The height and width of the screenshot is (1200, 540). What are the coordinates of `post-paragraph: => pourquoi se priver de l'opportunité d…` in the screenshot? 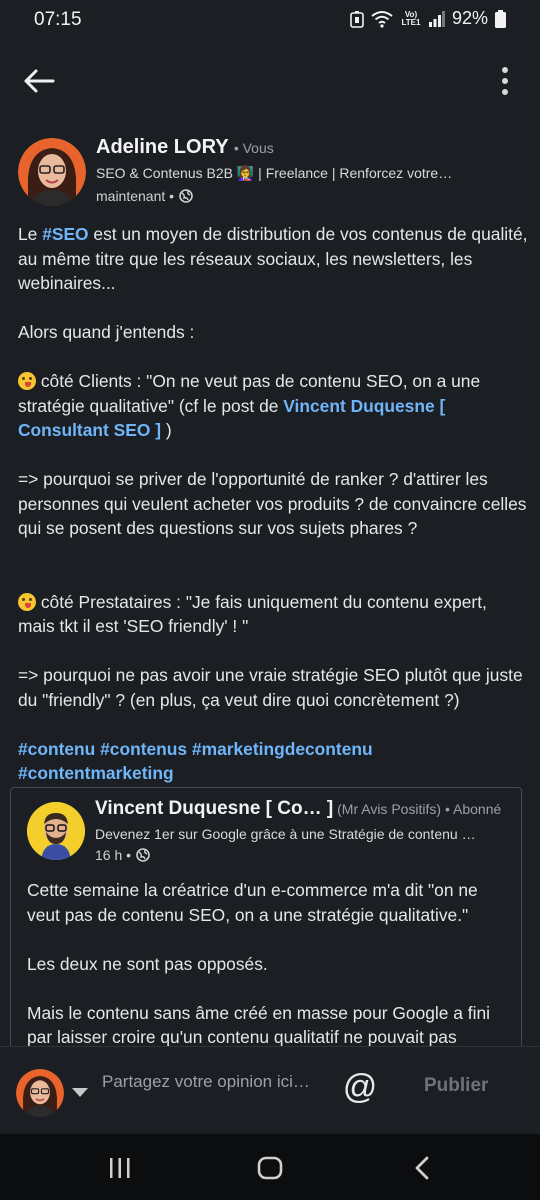 It's located at (272, 503).